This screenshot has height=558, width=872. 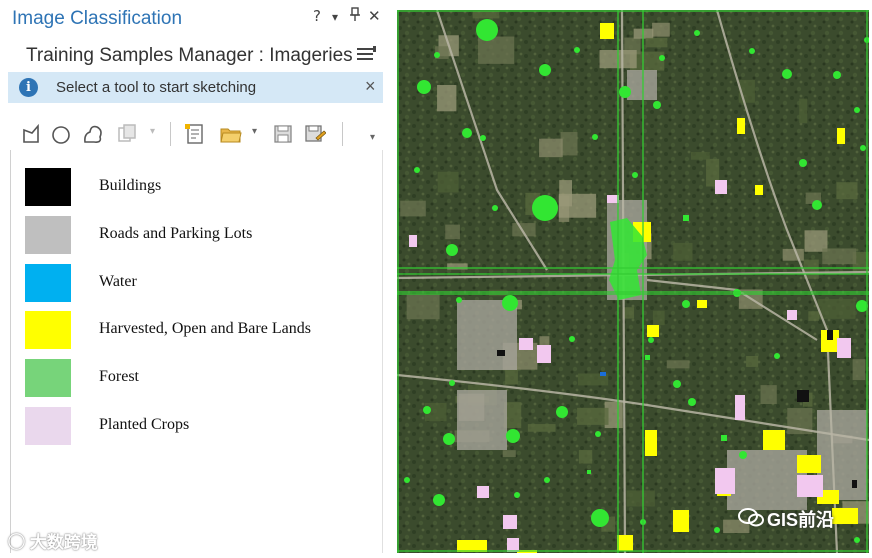 What do you see at coordinates (803, 396) in the screenshot?
I see `building-sample` at bounding box center [803, 396].